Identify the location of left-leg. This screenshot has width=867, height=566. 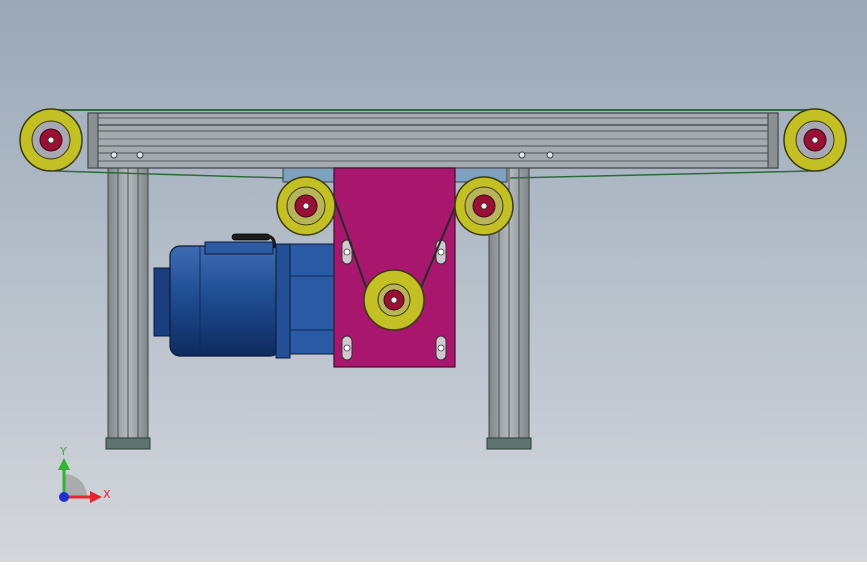
(128, 308).